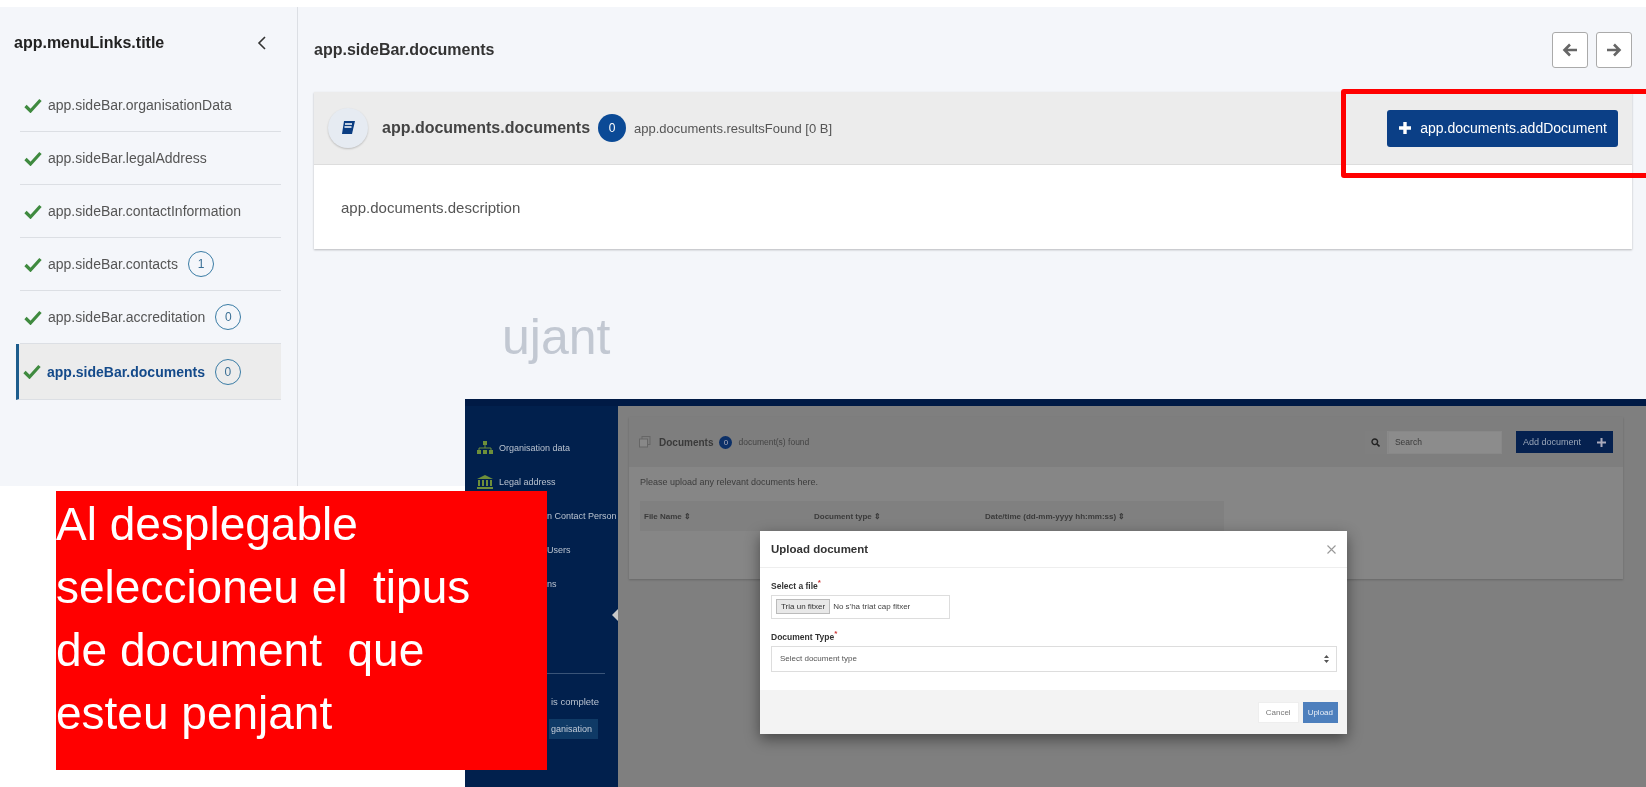 The height and width of the screenshot is (787, 1646). I want to click on sidebar-title: app.menuLinks.title, so click(89, 43).